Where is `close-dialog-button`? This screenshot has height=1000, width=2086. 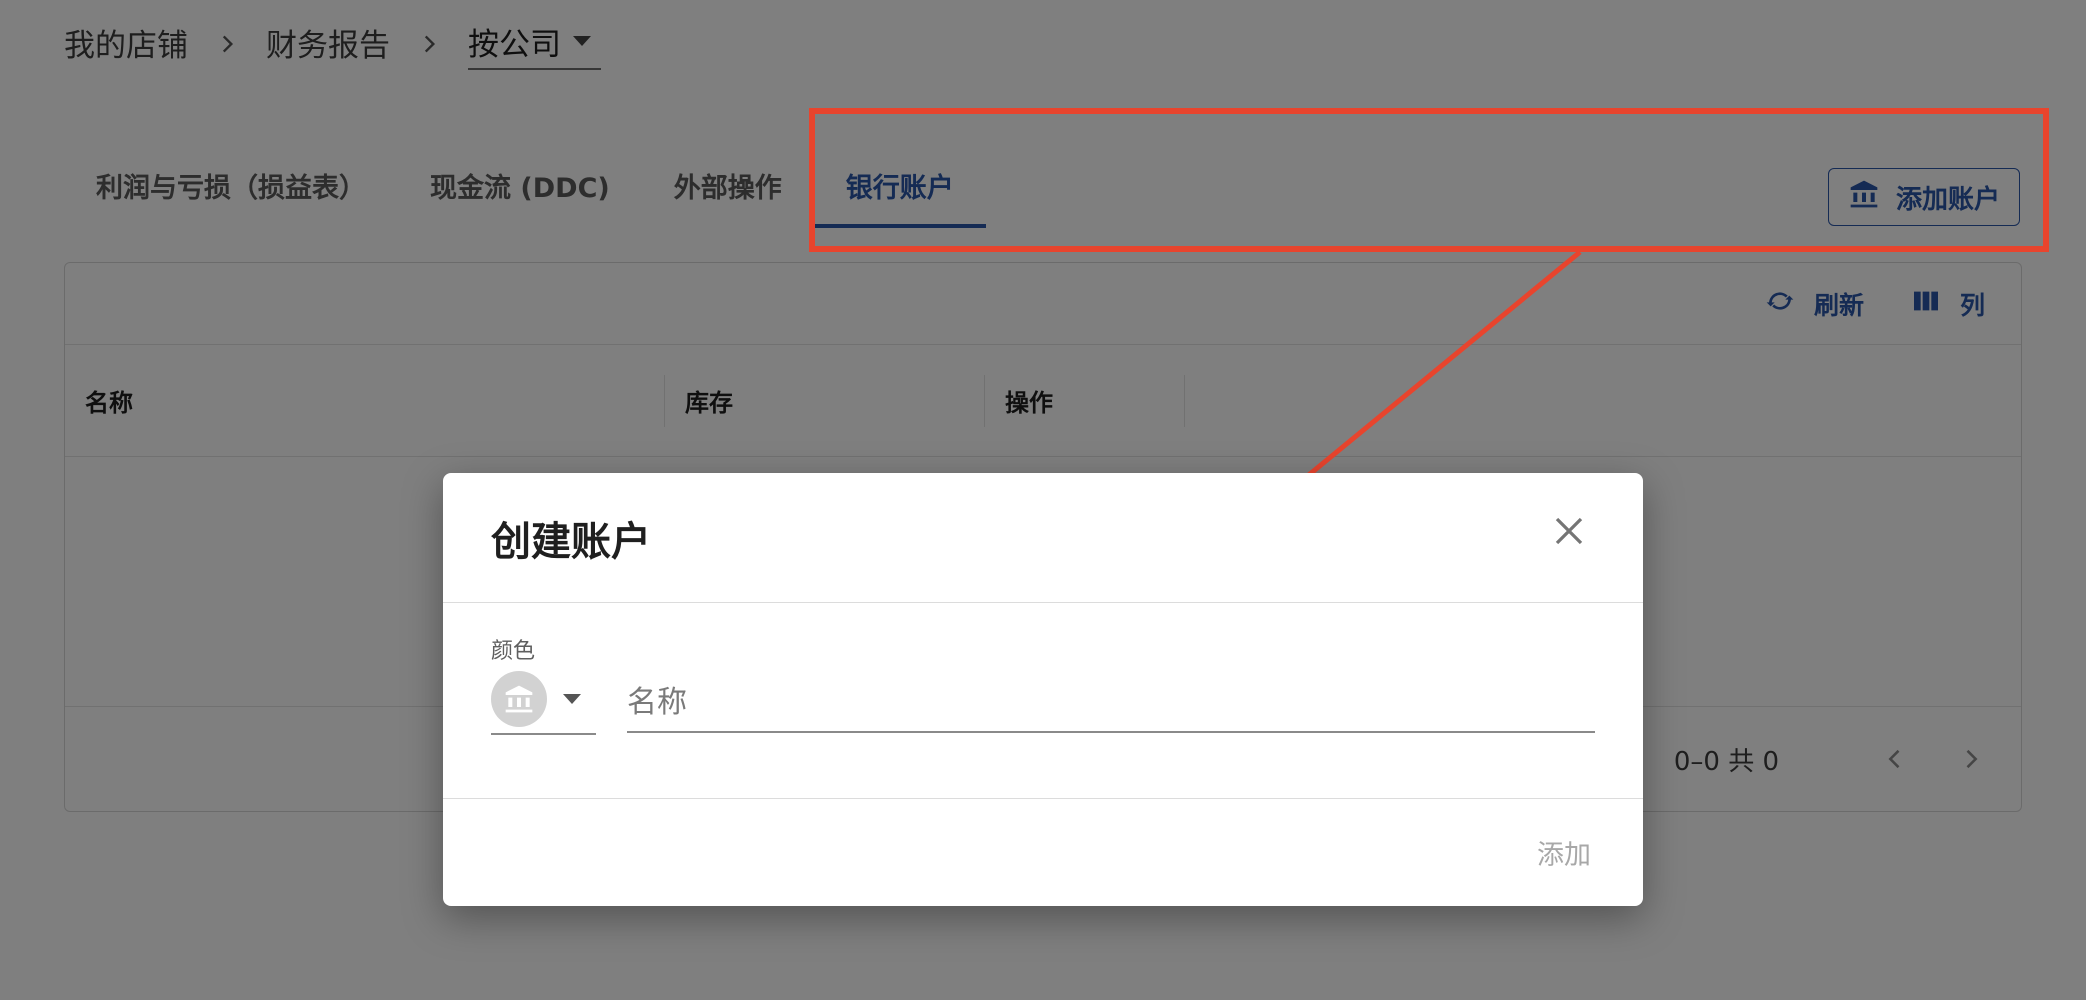
close-dialog-button is located at coordinates (1569, 531).